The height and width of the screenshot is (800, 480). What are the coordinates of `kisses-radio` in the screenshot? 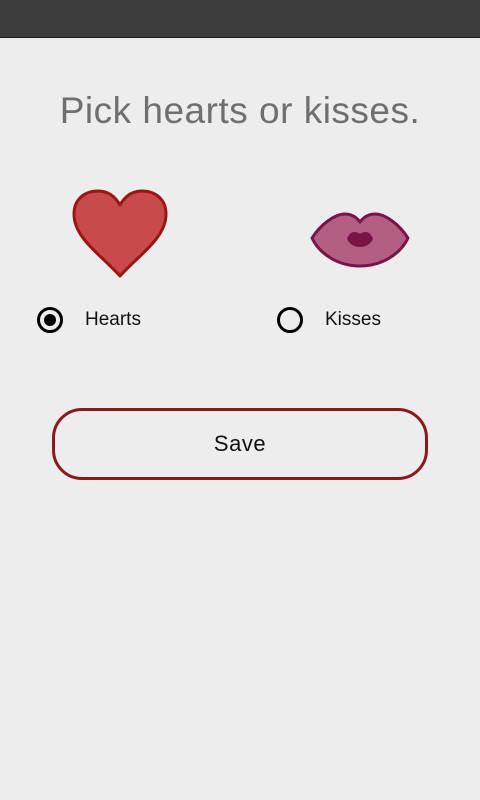 It's located at (290, 320).